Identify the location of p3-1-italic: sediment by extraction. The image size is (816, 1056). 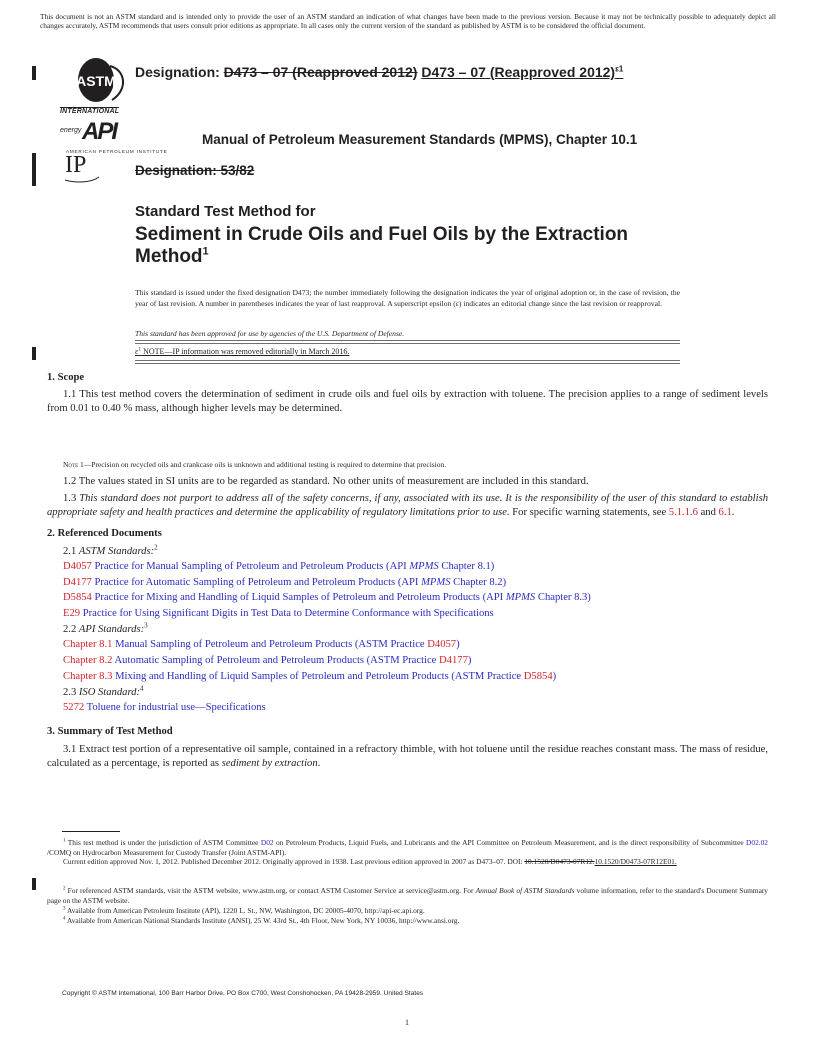
(269, 763).